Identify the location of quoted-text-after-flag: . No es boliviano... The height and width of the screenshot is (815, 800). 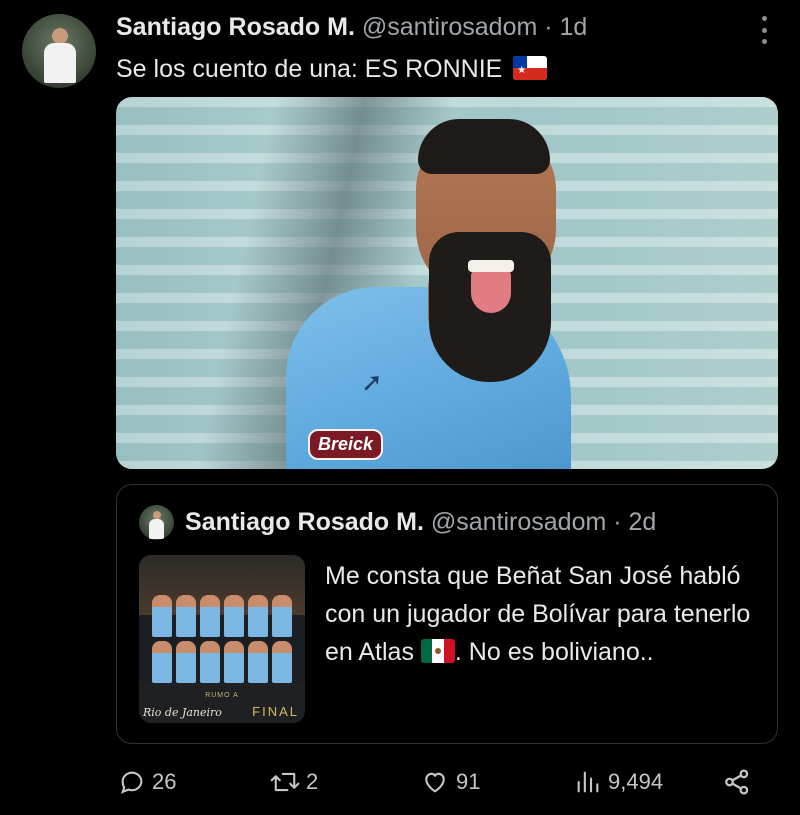
(554, 652).